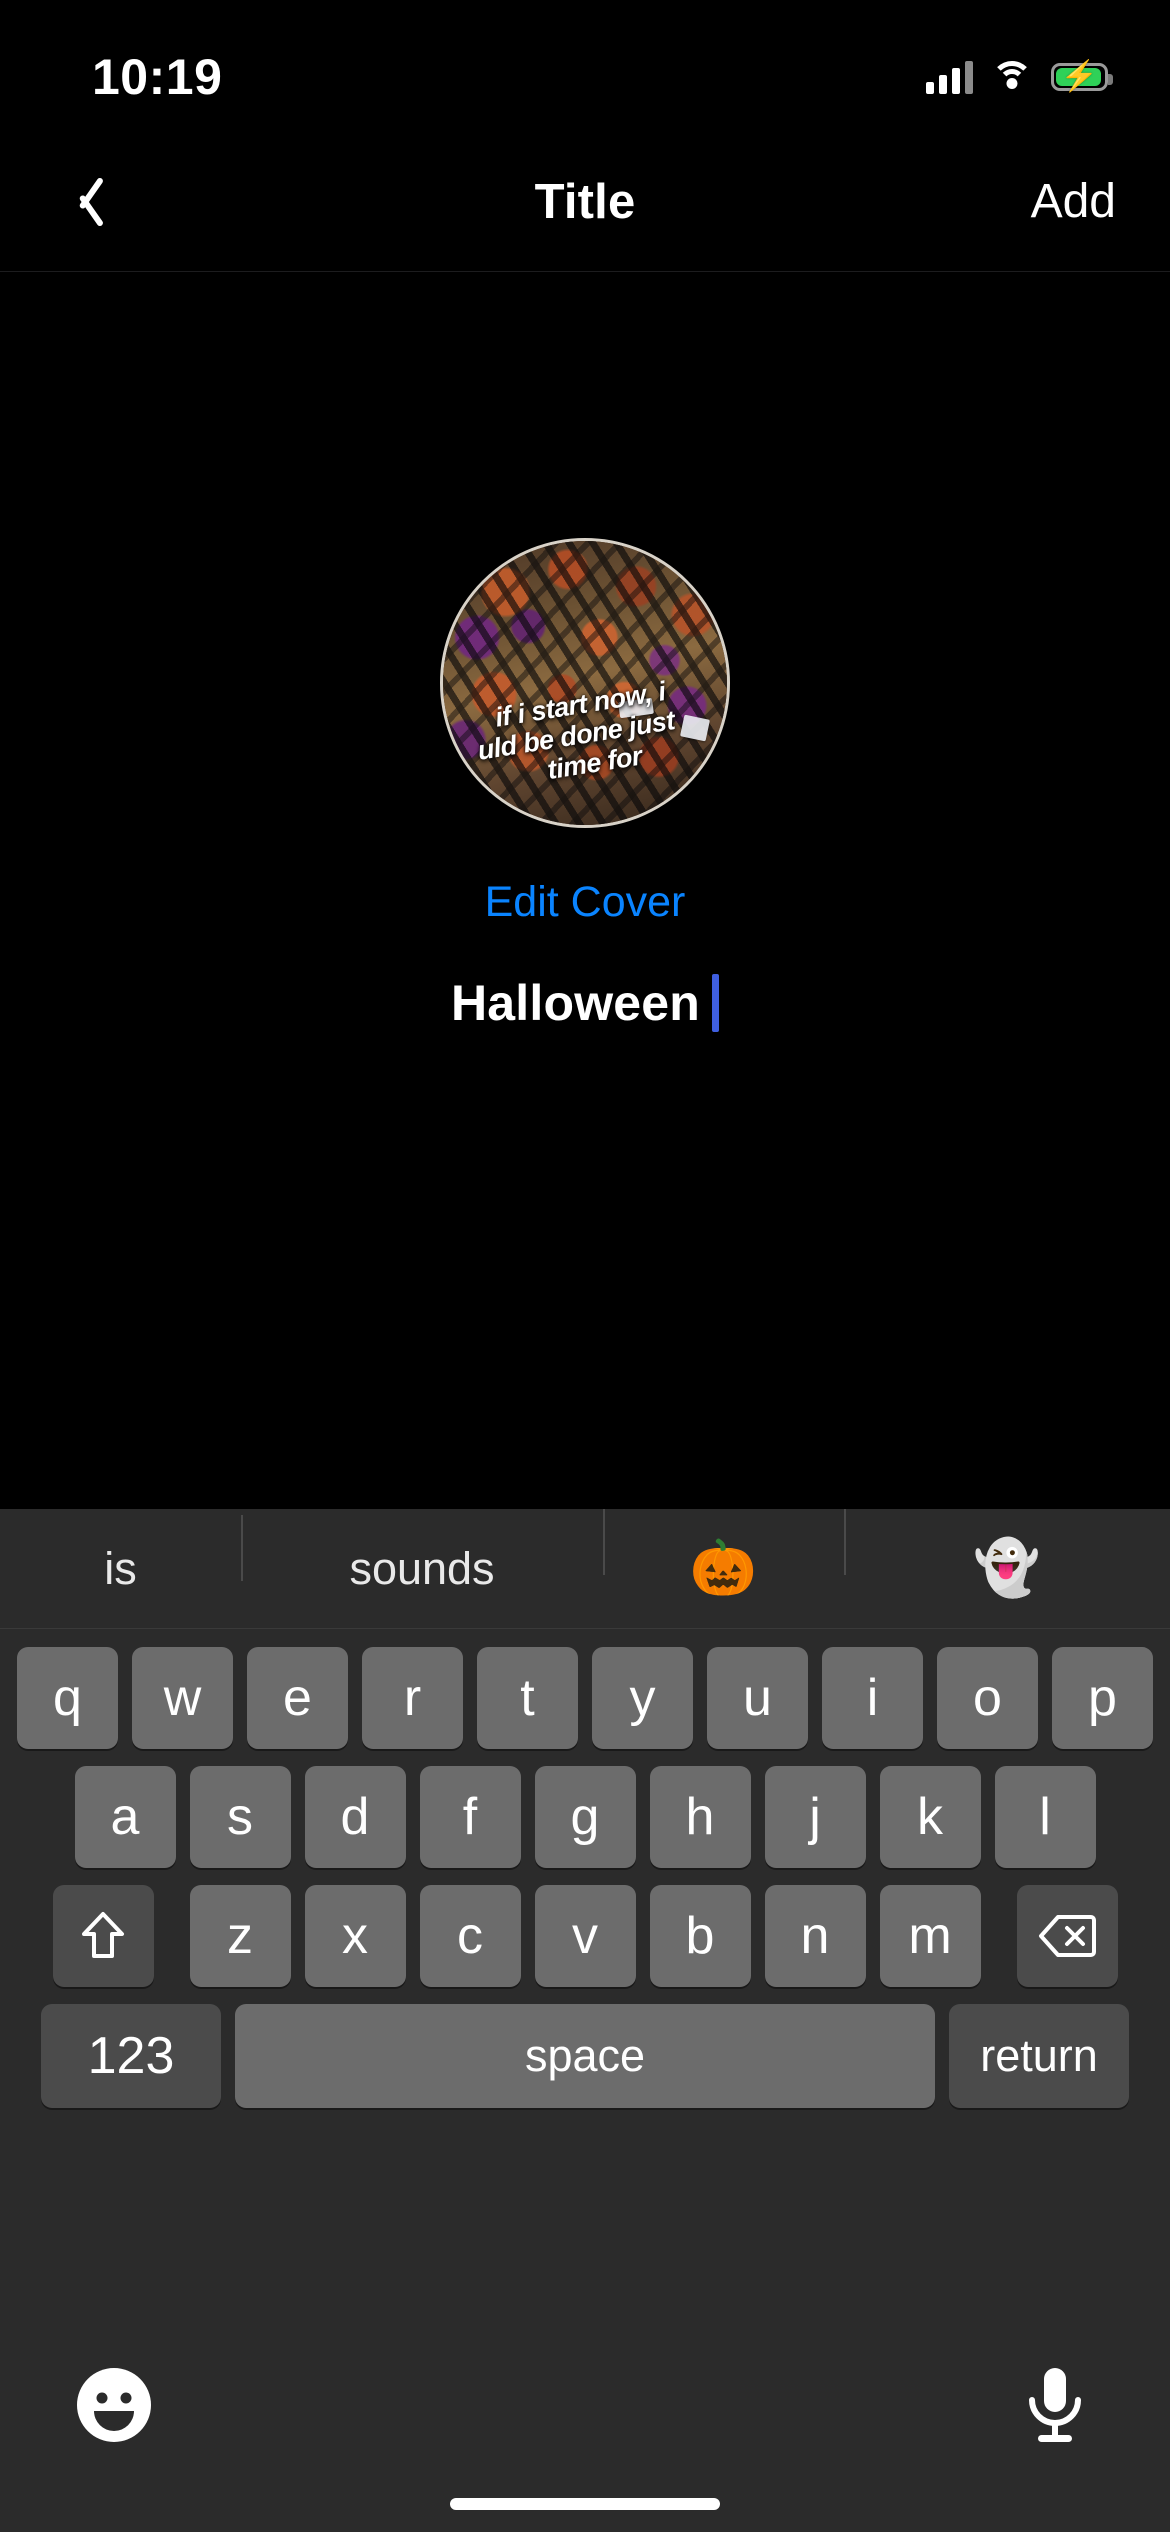 The width and height of the screenshot is (1170, 2532). What do you see at coordinates (575, 1003) in the screenshot?
I see `title-input-value: Halloween` at bounding box center [575, 1003].